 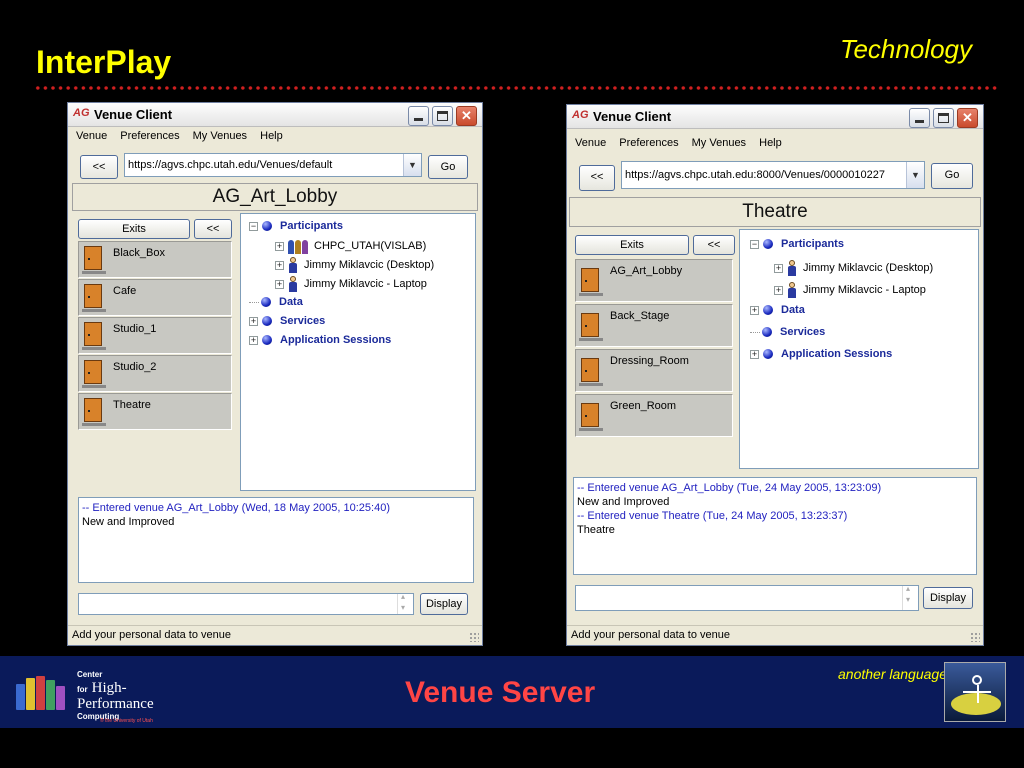 What do you see at coordinates (155, 411) in the screenshot?
I see `exit-item: Theatre` at bounding box center [155, 411].